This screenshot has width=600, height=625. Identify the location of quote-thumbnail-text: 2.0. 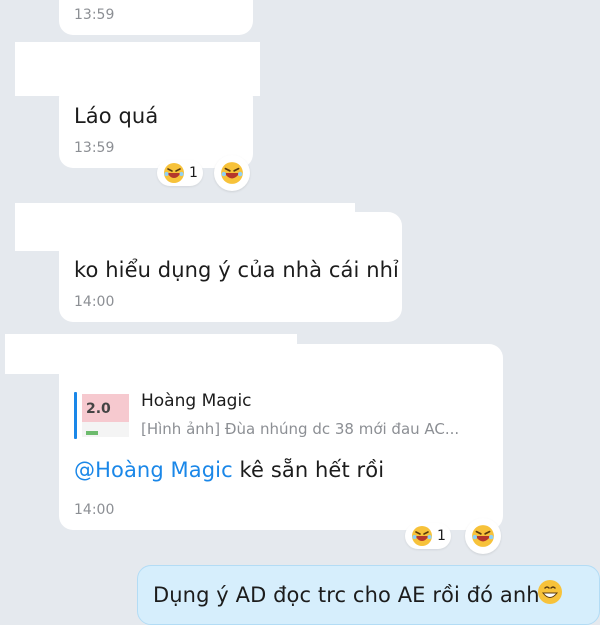
(98, 409).